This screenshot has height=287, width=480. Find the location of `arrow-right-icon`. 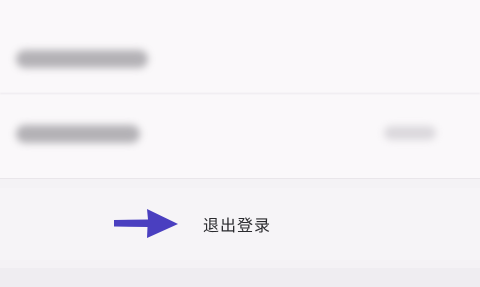

arrow-right-icon is located at coordinates (146, 223).